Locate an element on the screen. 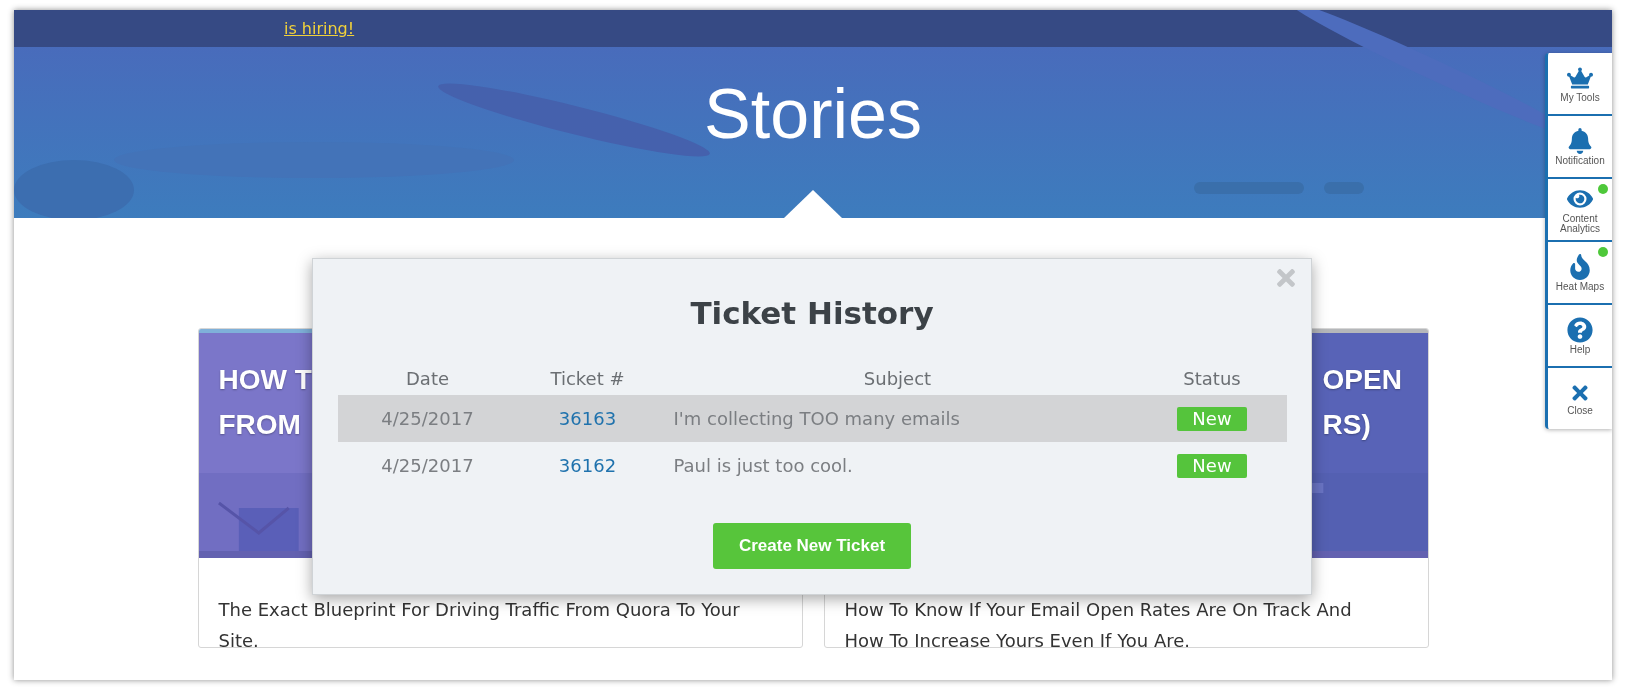  sidebar-item: Content Analytics is located at coordinates (1580, 210).